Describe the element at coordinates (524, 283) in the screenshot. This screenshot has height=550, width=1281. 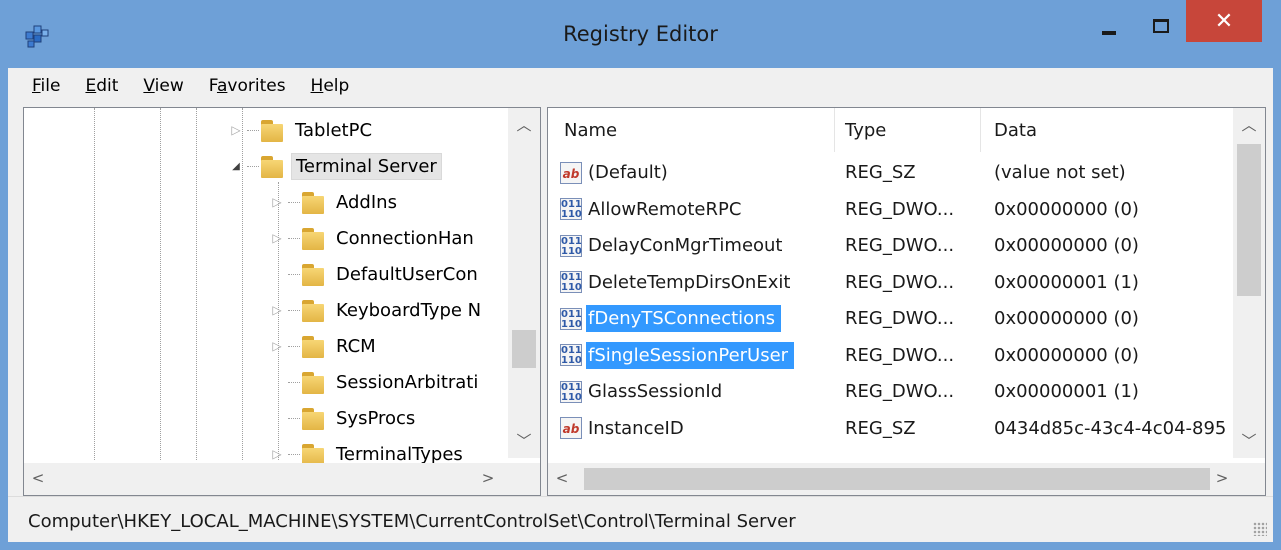
I see `tree-vertical-scrollbar: ︿ ﹀` at that location.